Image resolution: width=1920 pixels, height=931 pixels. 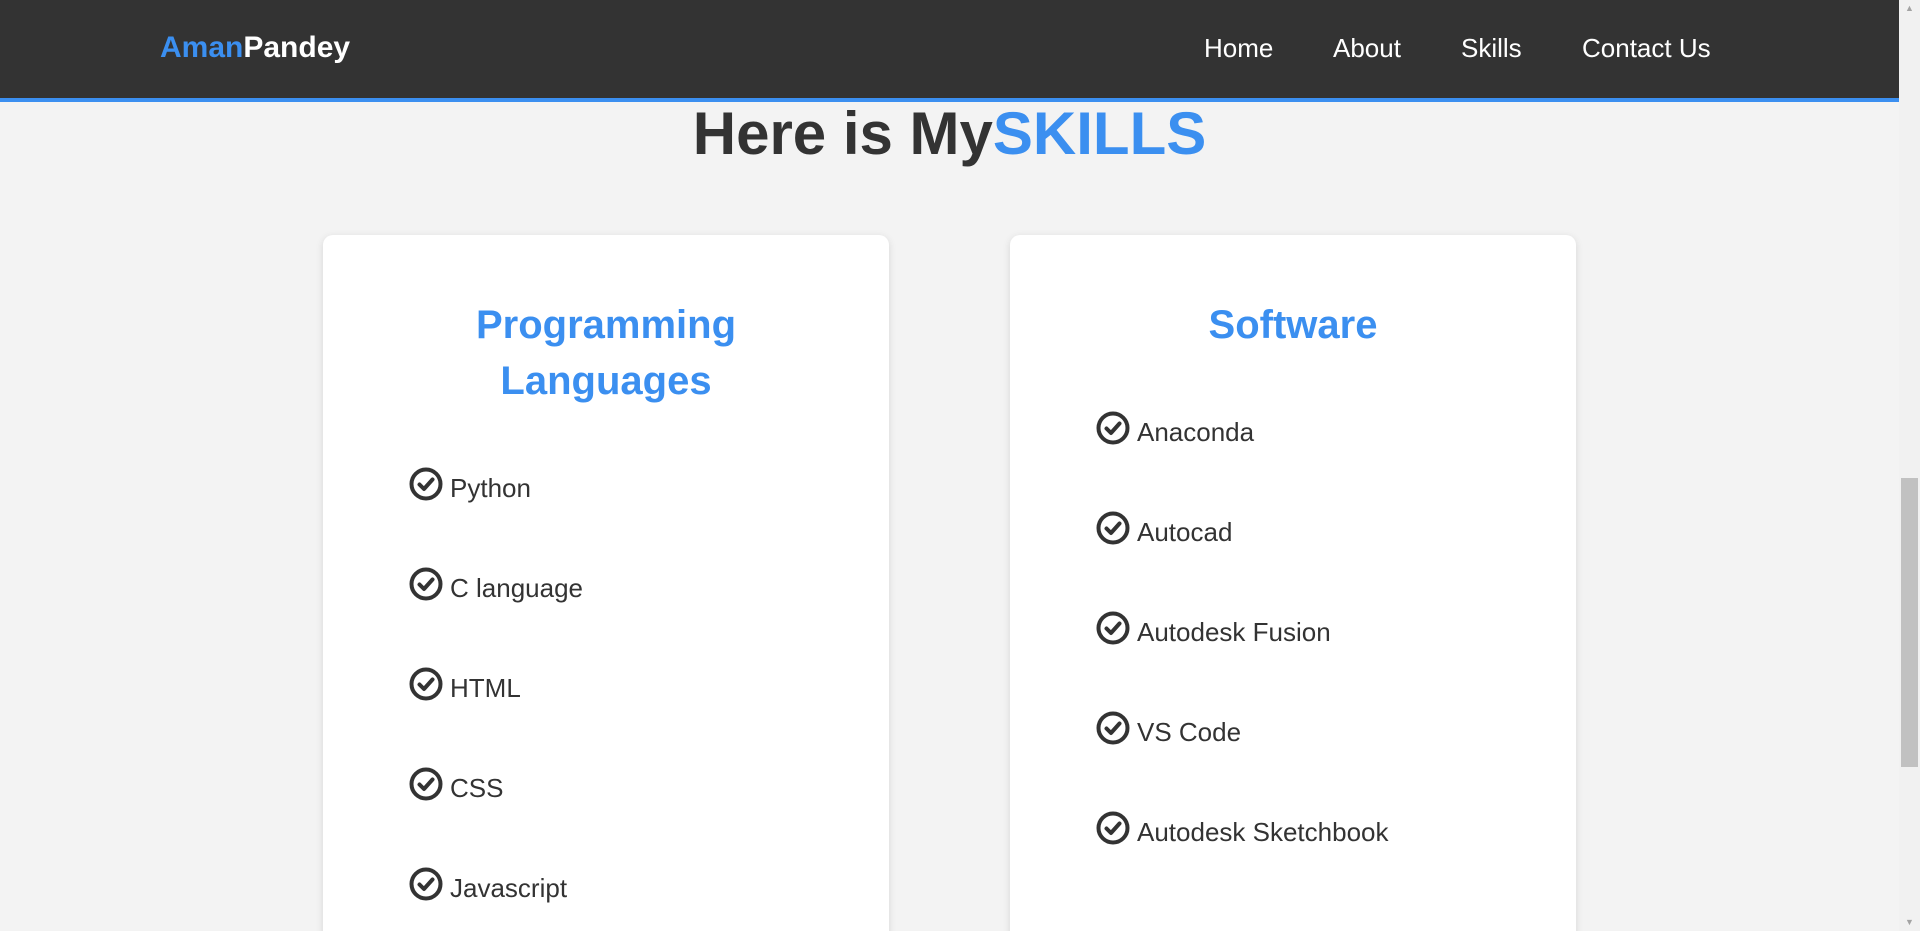 What do you see at coordinates (297, 47) in the screenshot?
I see `logo-last-name: Pandey` at bounding box center [297, 47].